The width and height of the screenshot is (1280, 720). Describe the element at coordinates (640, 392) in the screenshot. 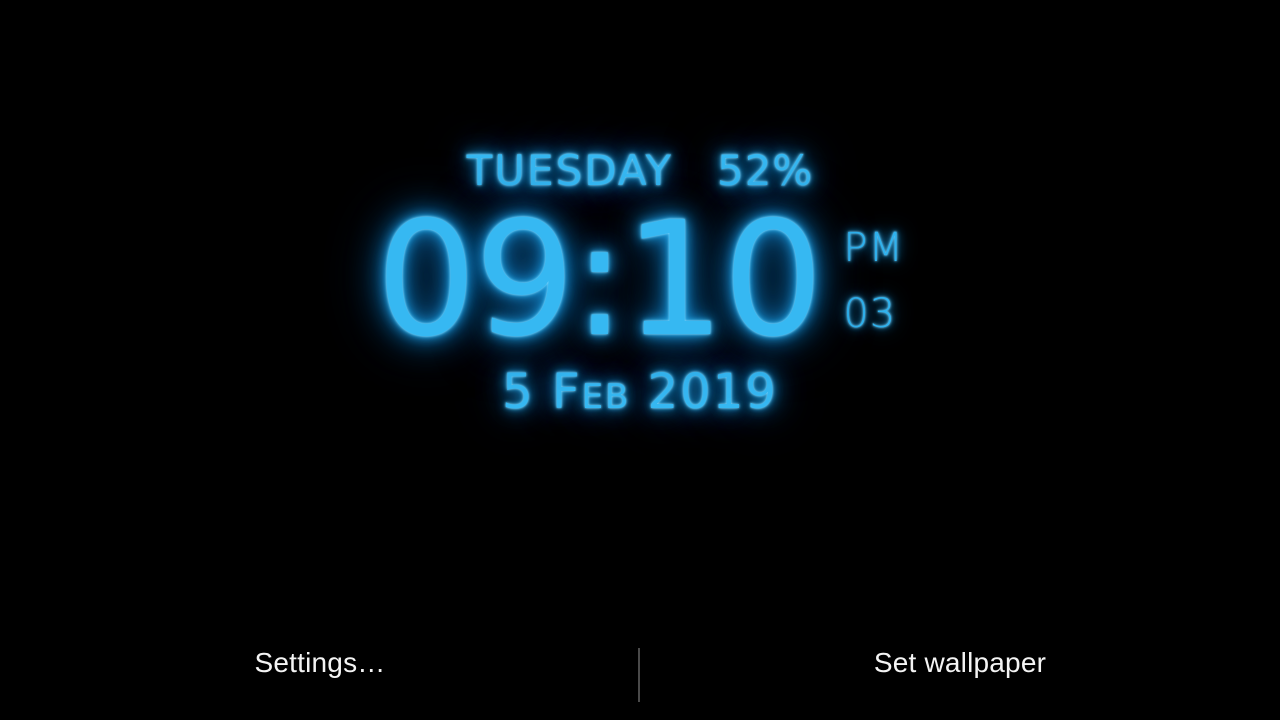

I see `date-label: 5 Feb 2019` at that location.